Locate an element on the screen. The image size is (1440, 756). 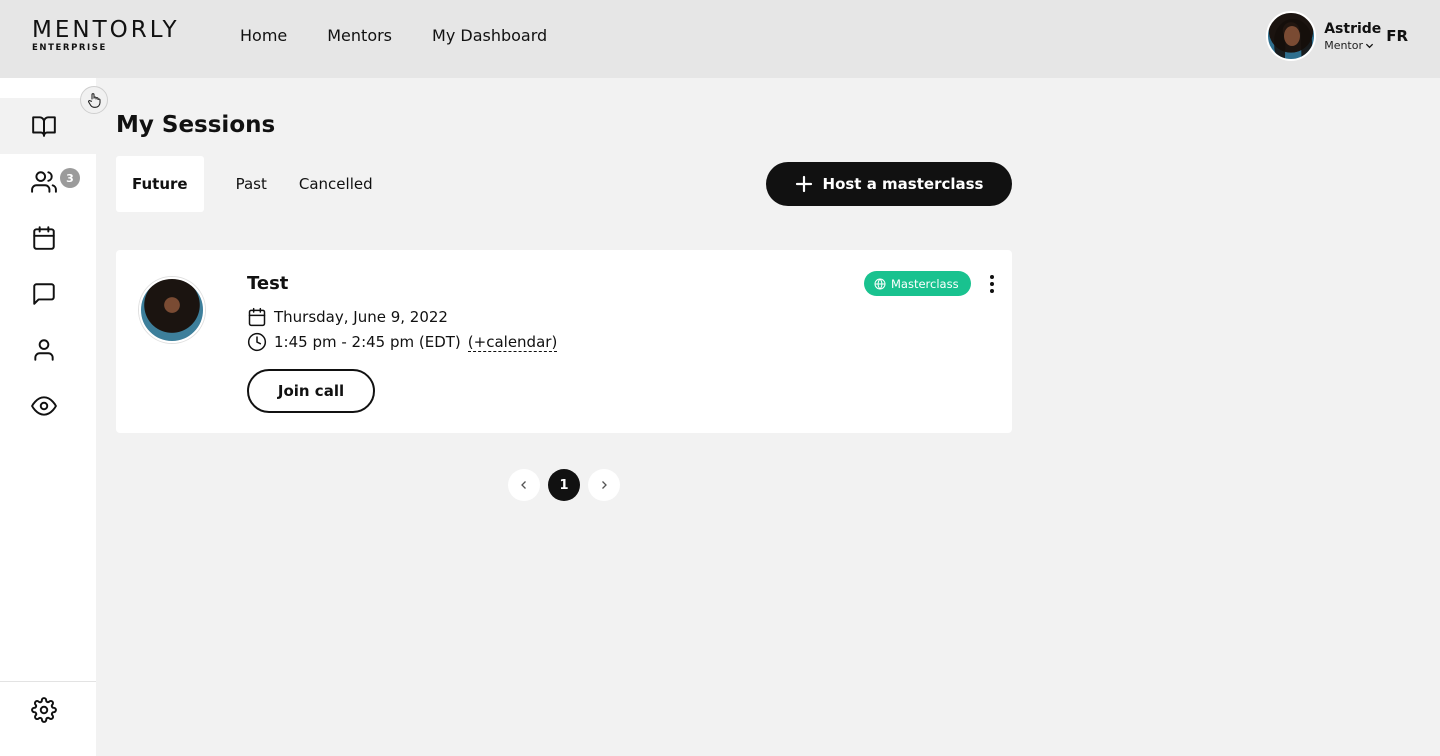
sidebar: 3 is located at coordinates (48, 417).